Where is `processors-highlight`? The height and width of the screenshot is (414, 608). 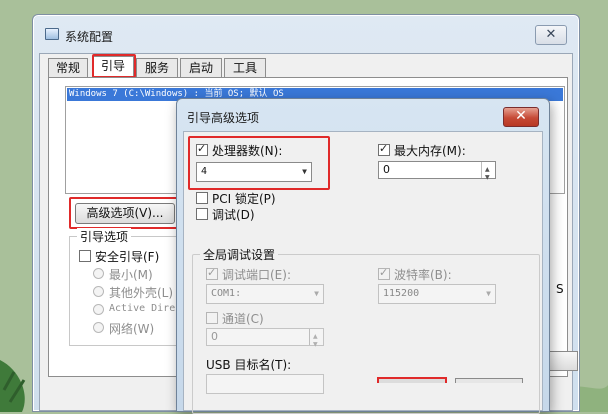
processors-highlight is located at coordinates (259, 163).